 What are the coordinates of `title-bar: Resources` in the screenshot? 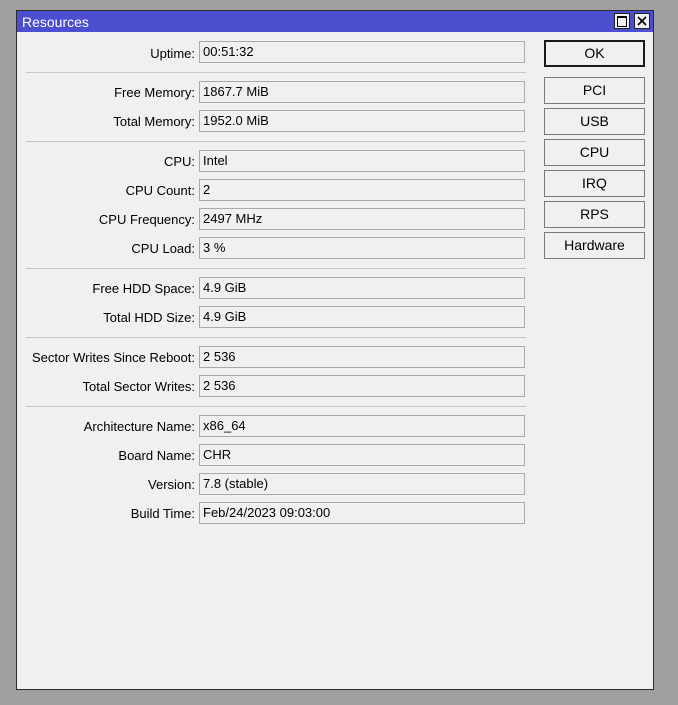 It's located at (335, 21).